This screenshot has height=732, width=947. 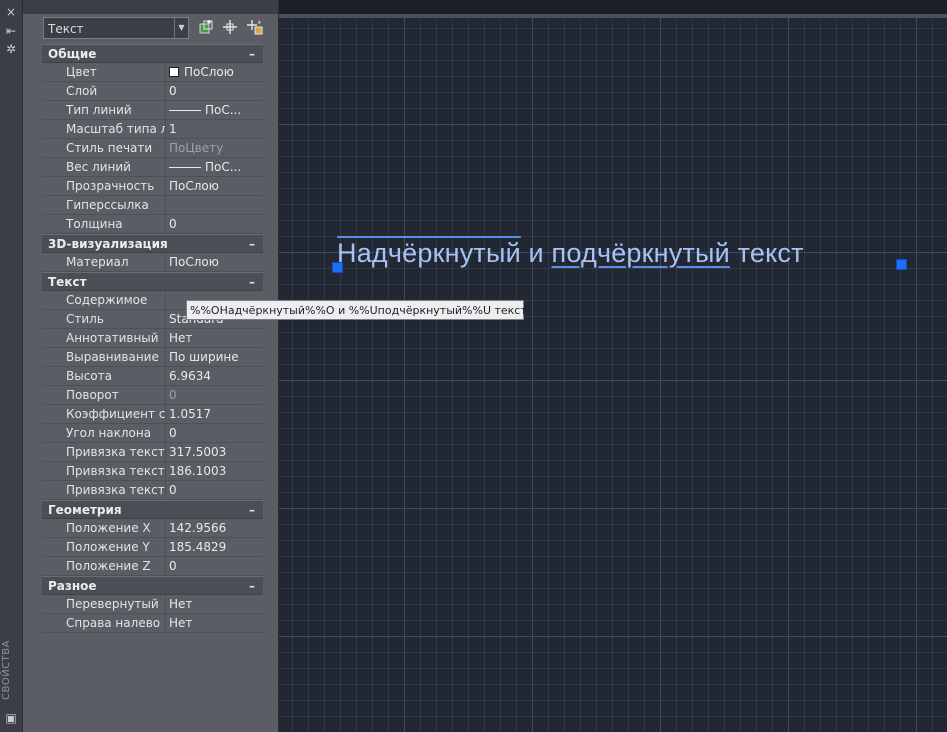 I want to click on canvas-top-divider, so click(x=613, y=16).